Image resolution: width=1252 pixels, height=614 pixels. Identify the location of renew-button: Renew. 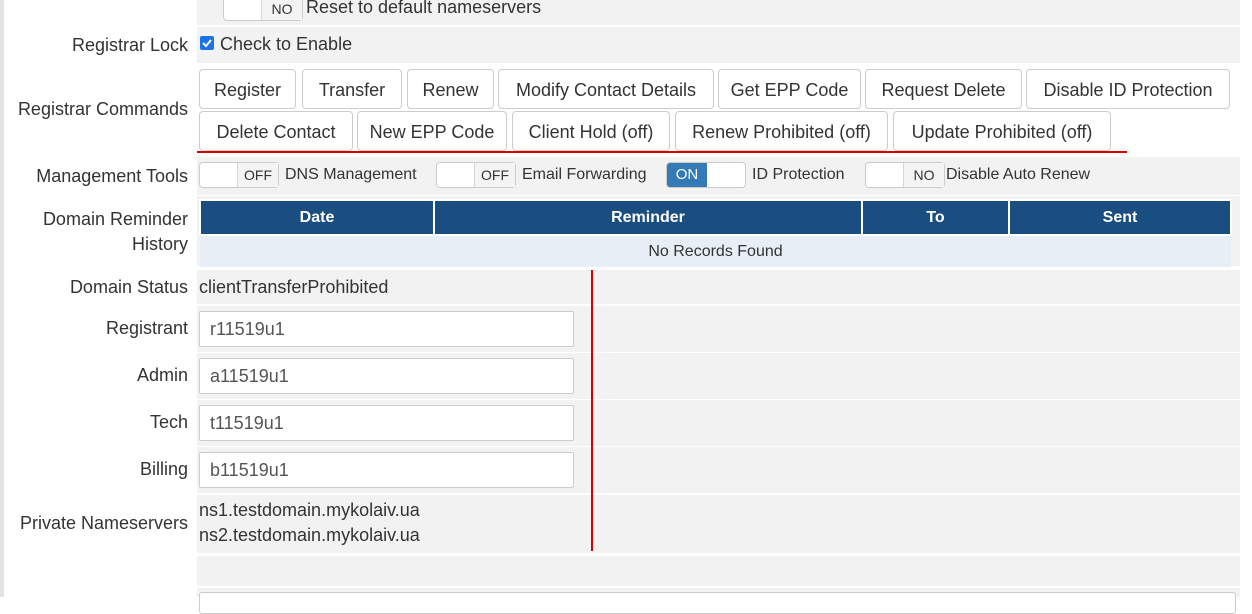
(450, 89).